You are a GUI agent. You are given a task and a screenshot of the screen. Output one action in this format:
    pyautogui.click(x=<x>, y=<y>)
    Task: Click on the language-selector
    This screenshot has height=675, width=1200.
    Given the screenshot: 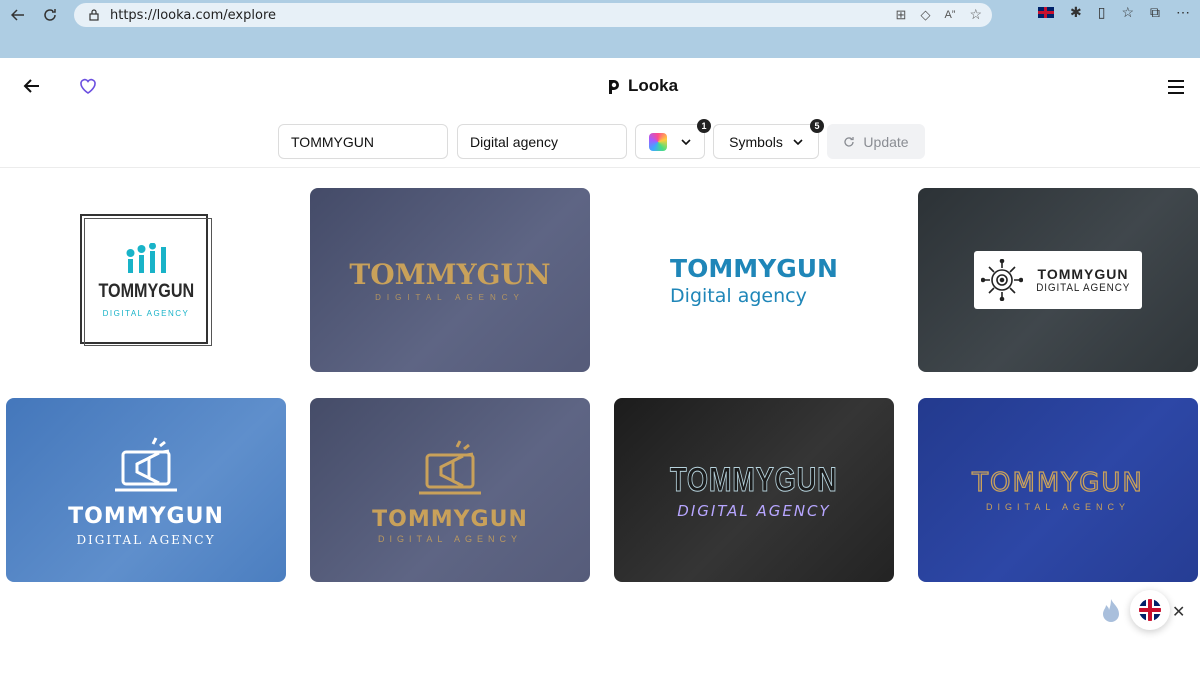 What is the action you would take?
    pyautogui.click(x=1150, y=610)
    